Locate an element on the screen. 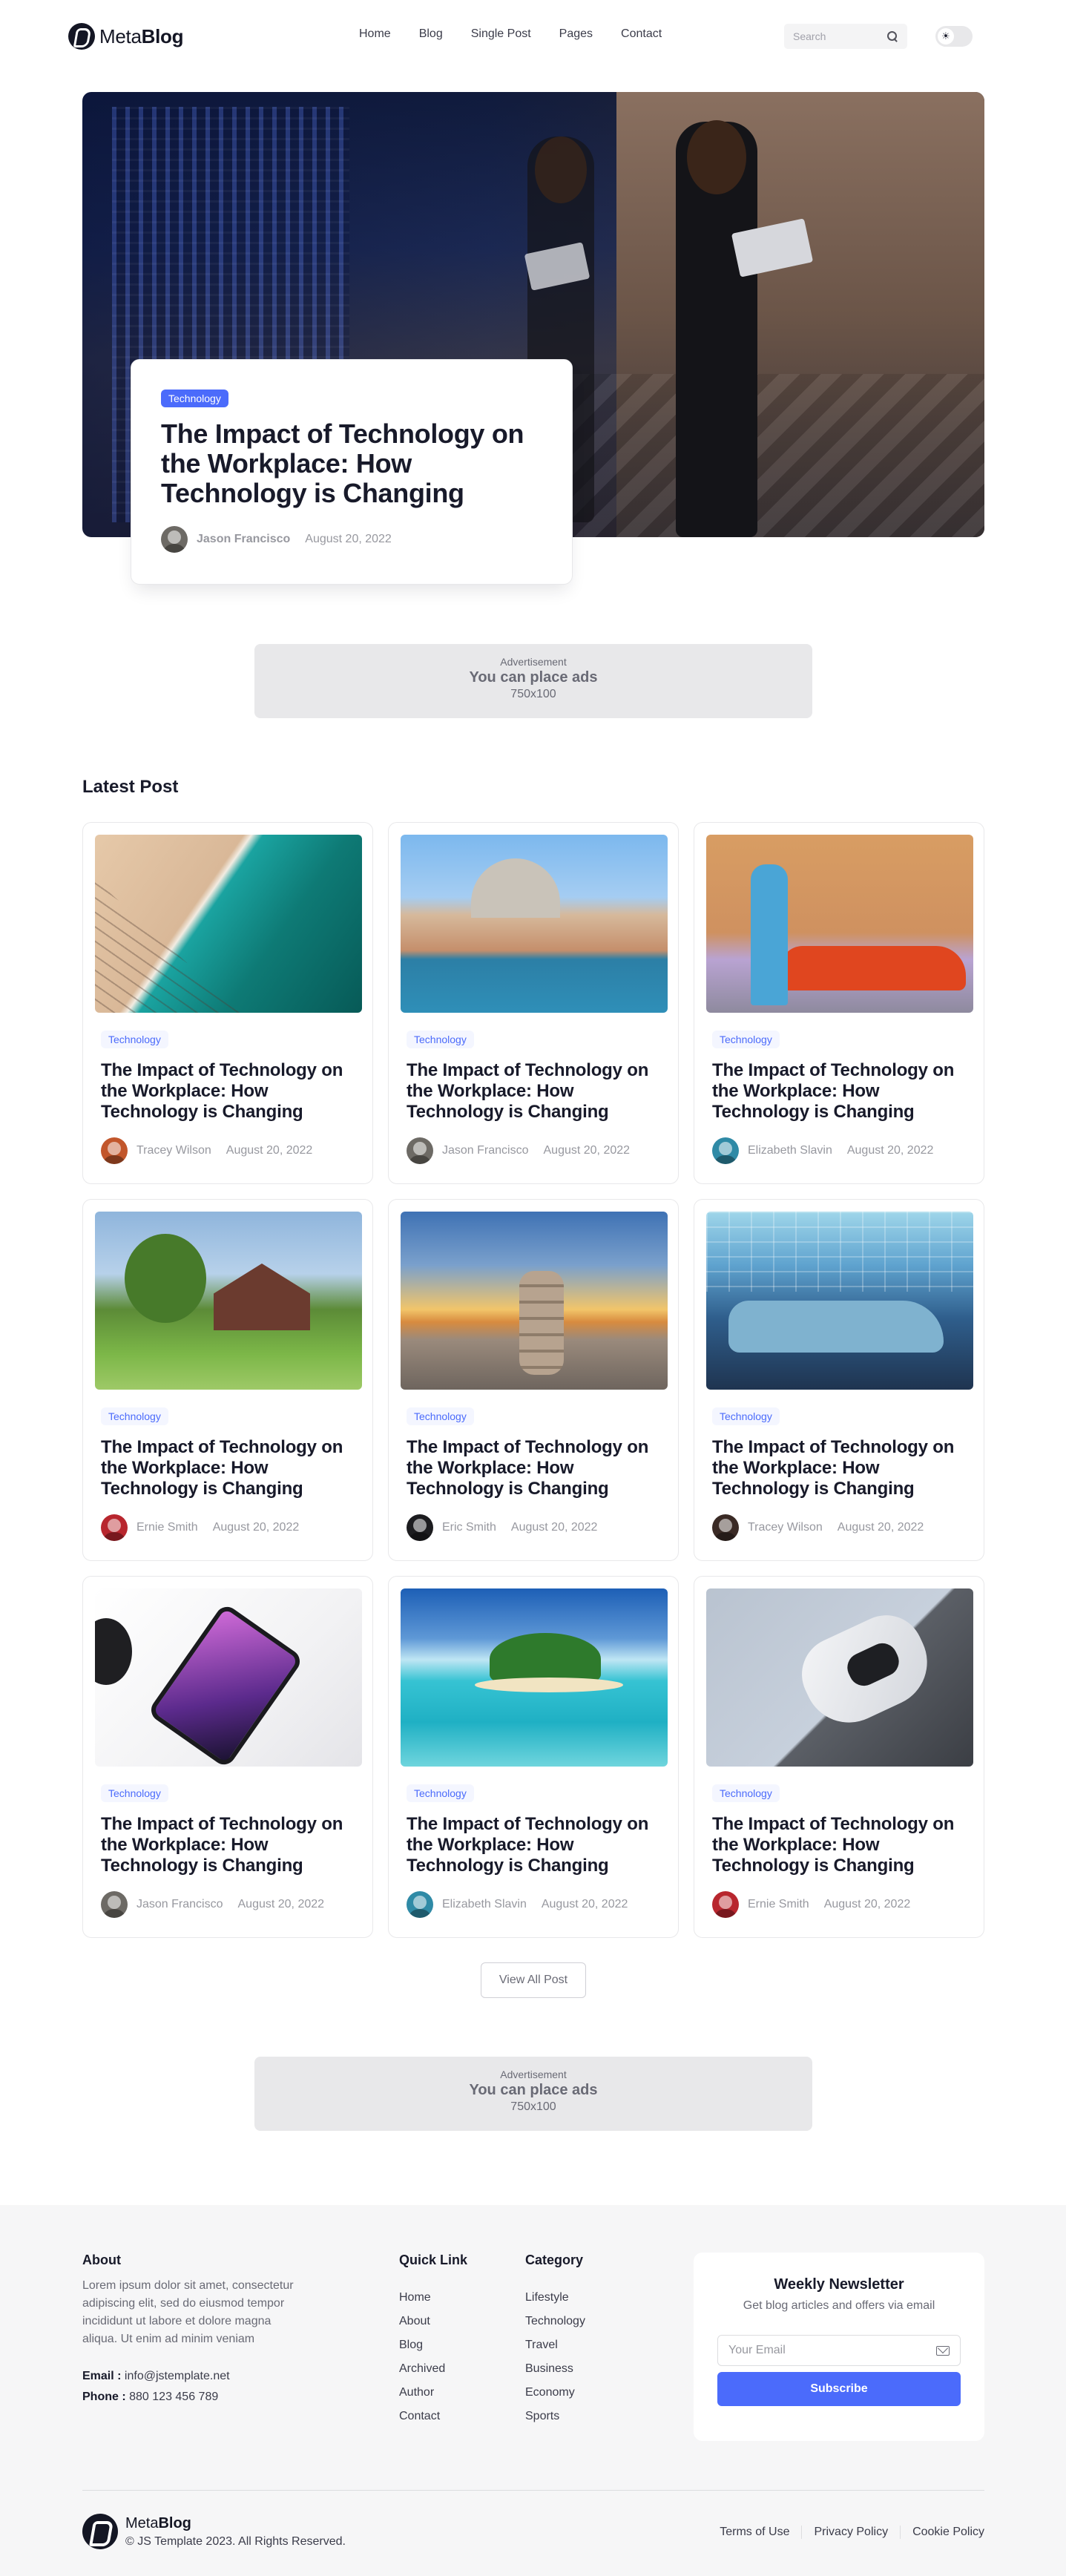 This screenshot has width=1066, height=2576. newsletter-email-input is located at coordinates (824, 2350).